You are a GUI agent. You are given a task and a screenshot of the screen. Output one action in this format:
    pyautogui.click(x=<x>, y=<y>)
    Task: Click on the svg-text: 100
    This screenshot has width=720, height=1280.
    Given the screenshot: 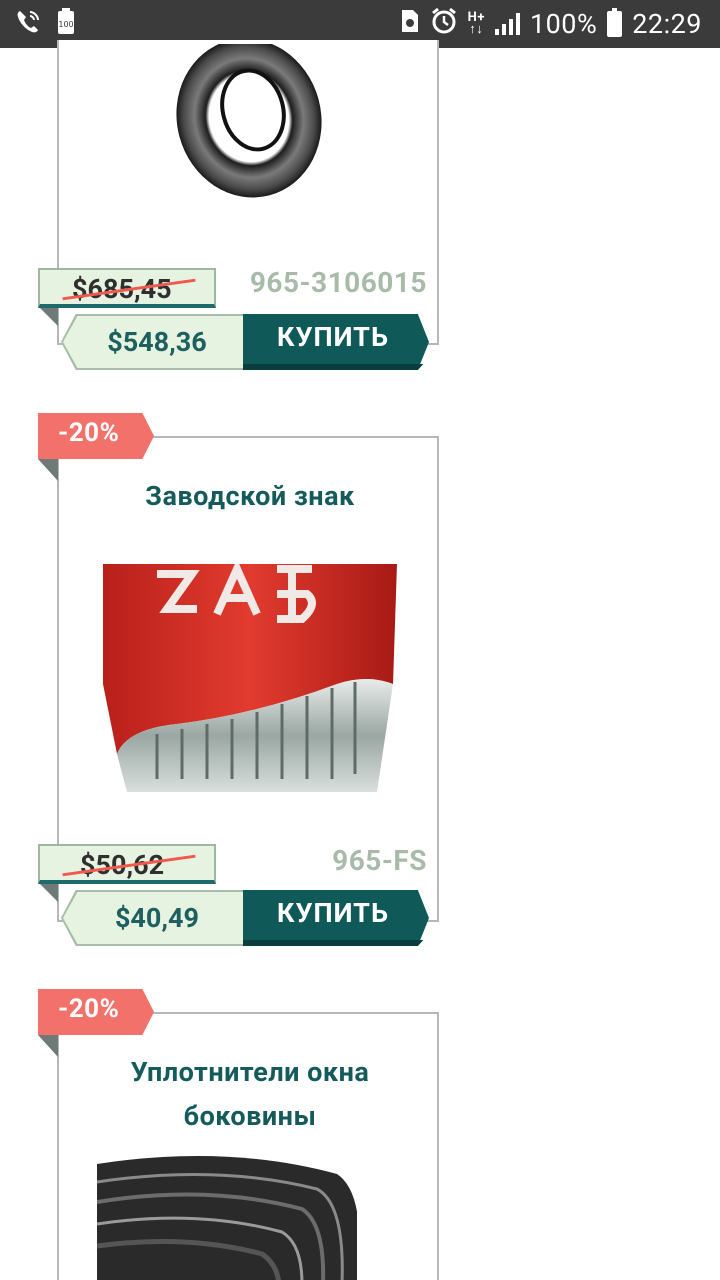 What is the action you would take?
    pyautogui.click(x=65, y=24)
    